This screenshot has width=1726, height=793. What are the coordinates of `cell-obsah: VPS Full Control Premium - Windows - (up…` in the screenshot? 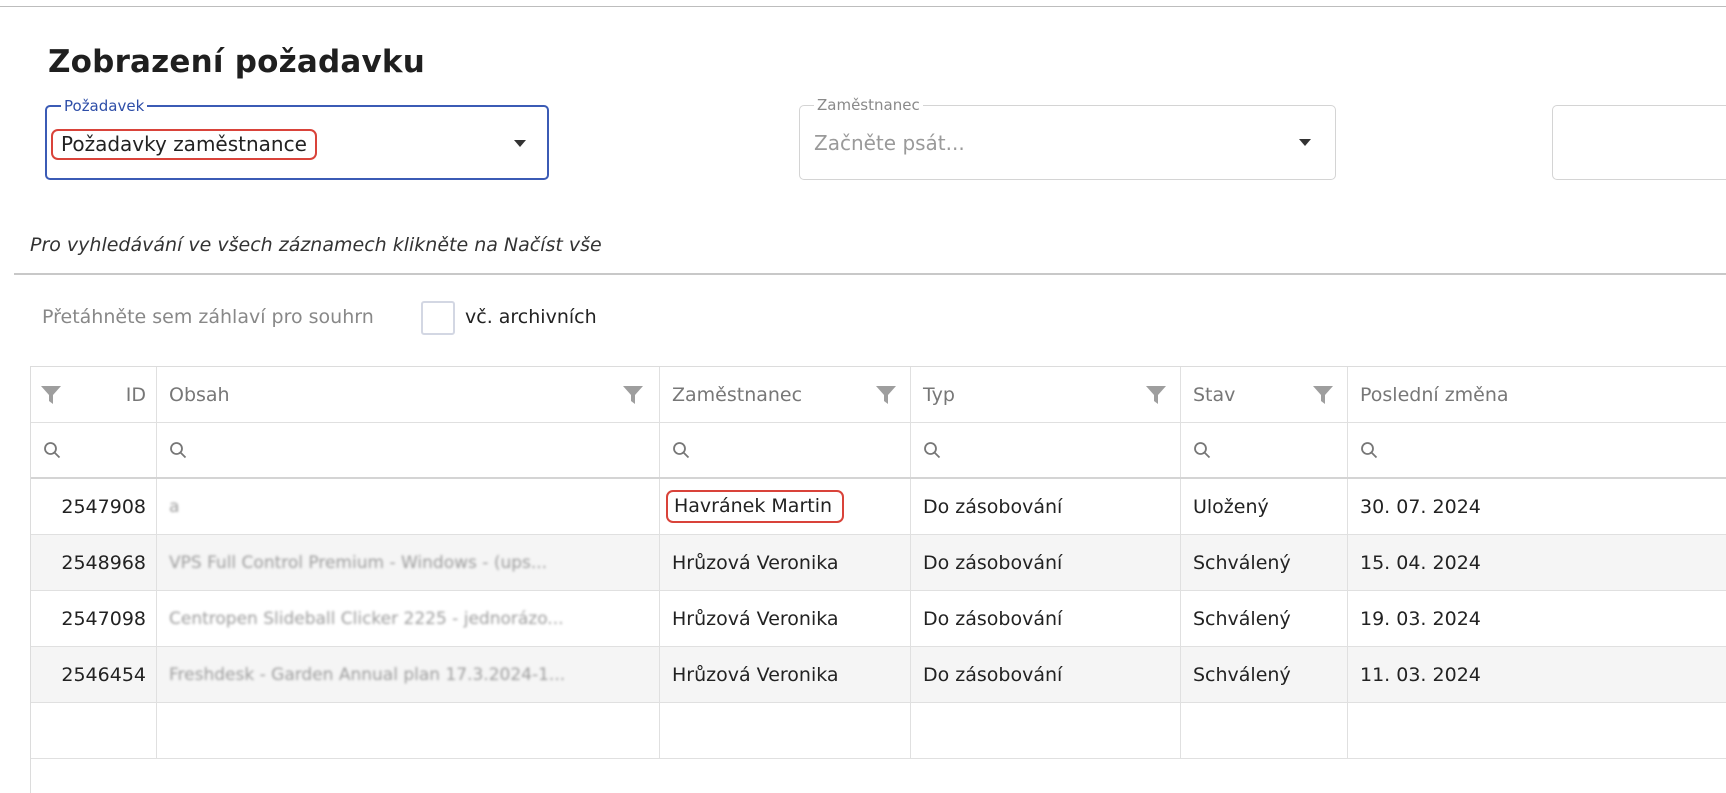 It's located at (408, 562).